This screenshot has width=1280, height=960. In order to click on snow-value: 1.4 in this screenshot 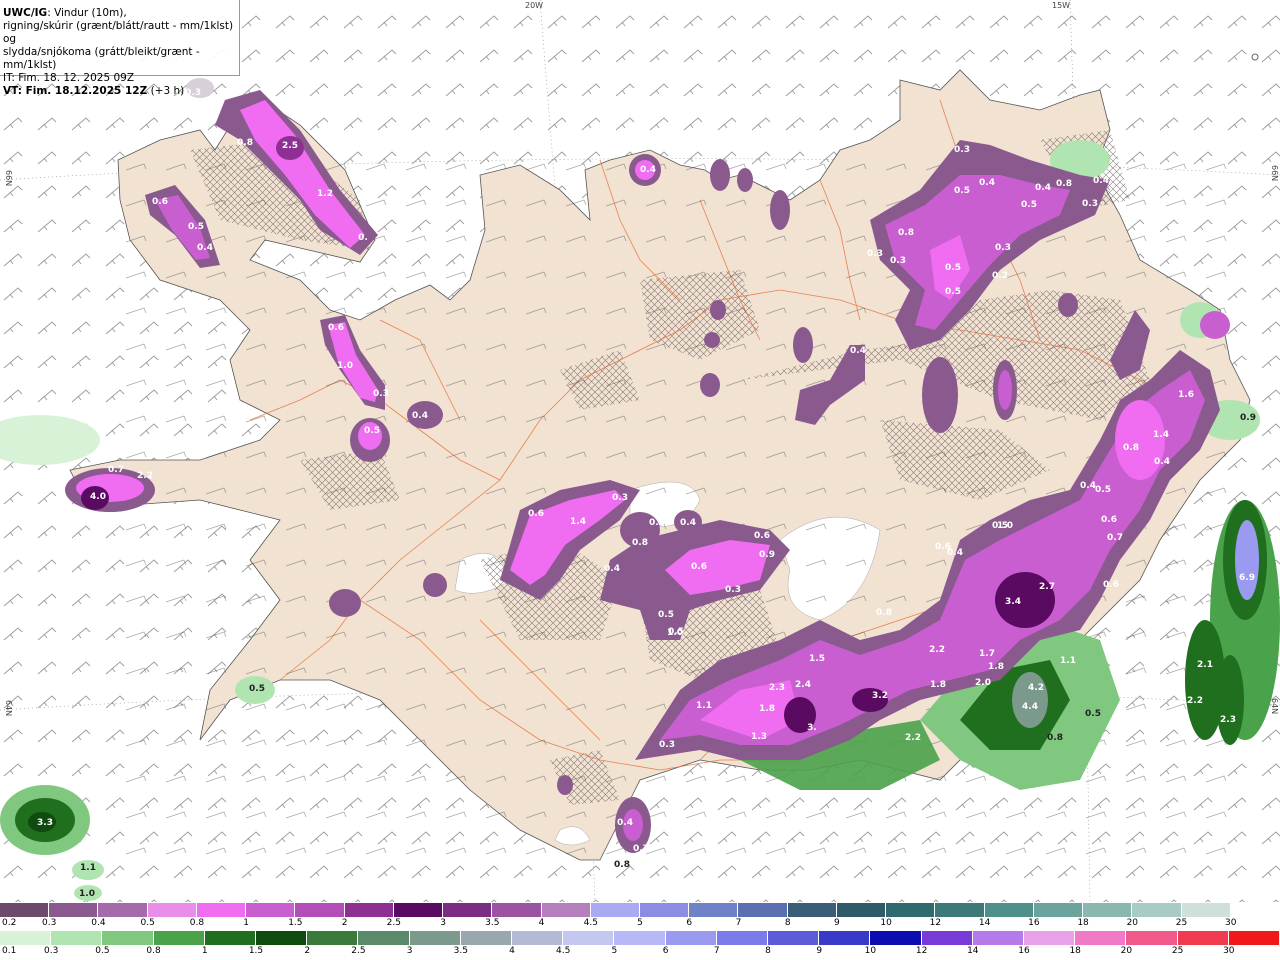, I will do `click(578, 522)`.